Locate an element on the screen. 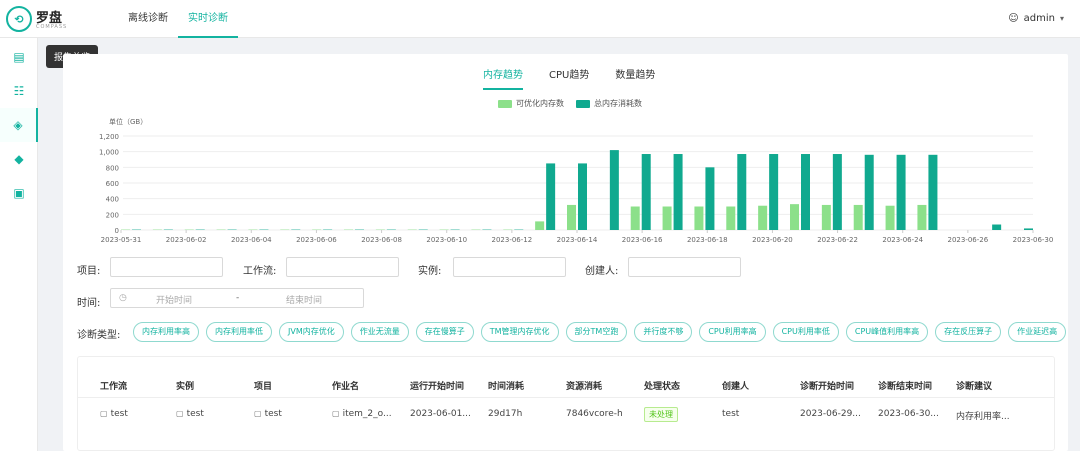  tab-memory-trend: 内存趋势 is located at coordinates (503, 79).